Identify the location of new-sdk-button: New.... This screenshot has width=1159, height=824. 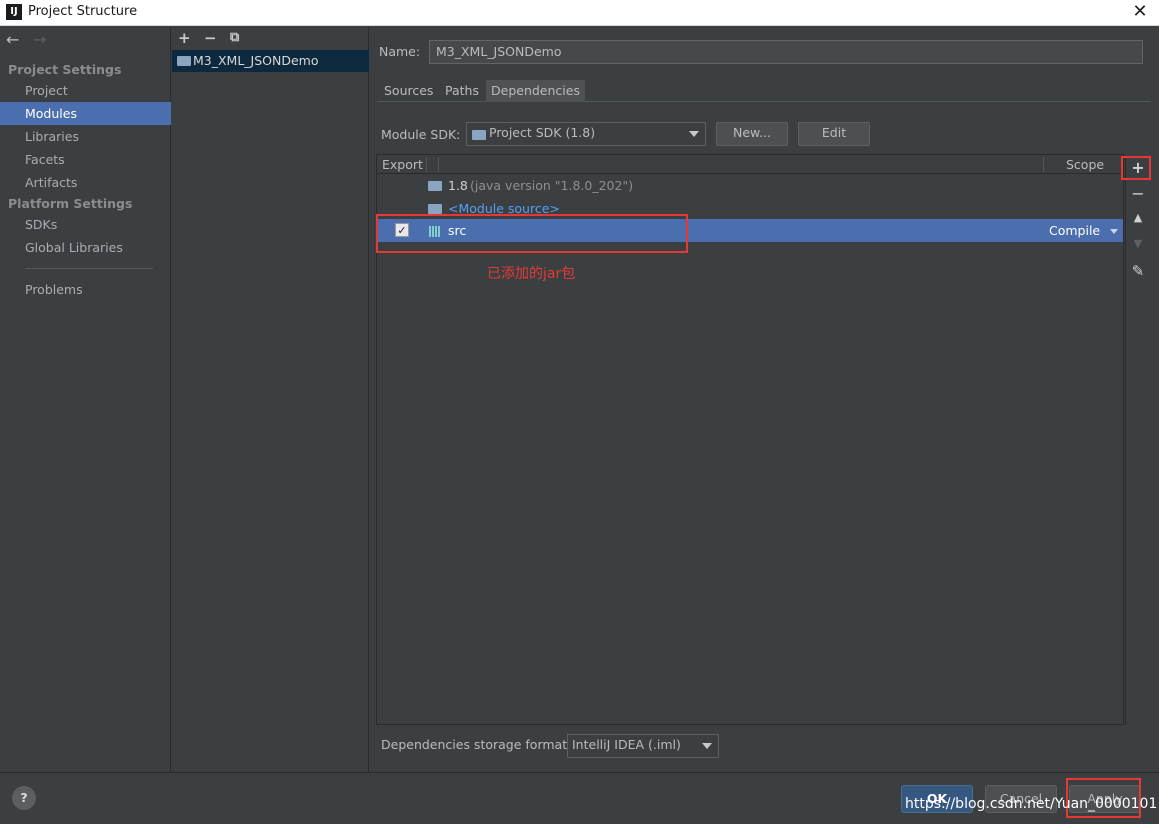
(752, 134).